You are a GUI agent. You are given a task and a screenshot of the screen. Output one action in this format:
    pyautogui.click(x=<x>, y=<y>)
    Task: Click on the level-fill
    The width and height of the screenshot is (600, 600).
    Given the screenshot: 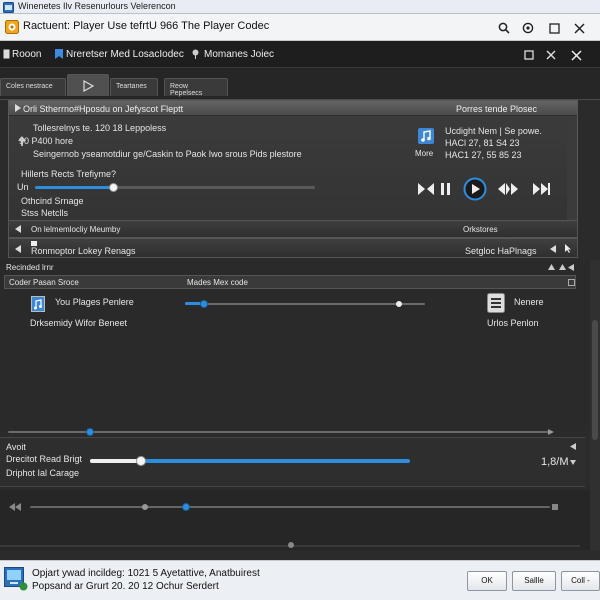 What is the action you would take?
    pyautogui.click(x=116, y=461)
    